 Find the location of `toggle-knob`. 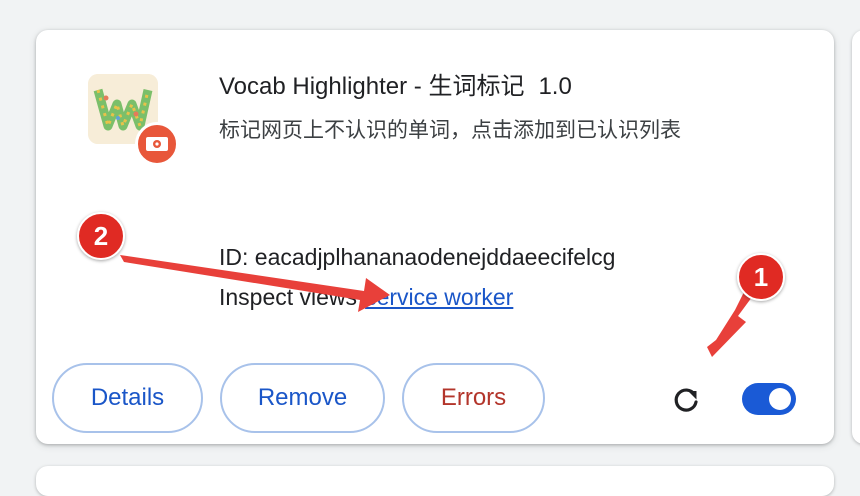

toggle-knob is located at coordinates (780, 399).